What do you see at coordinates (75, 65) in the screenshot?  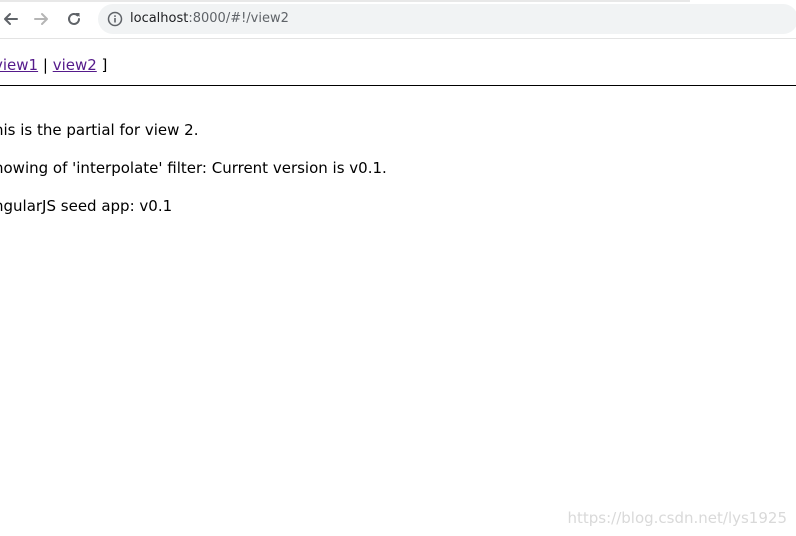 I see `view2-link: view2` at bounding box center [75, 65].